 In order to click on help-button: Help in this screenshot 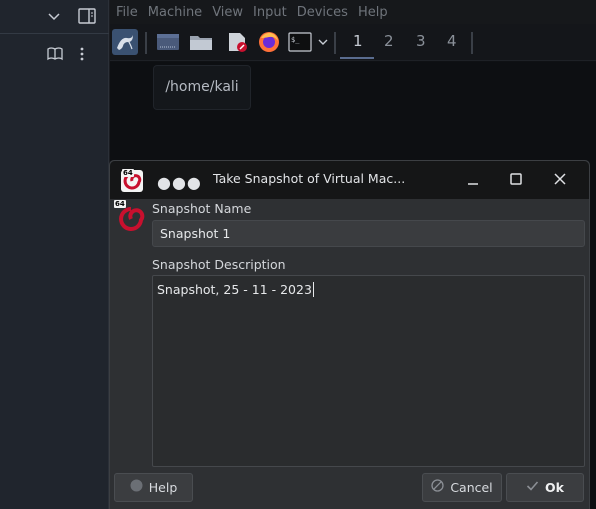, I will do `click(153, 487)`.